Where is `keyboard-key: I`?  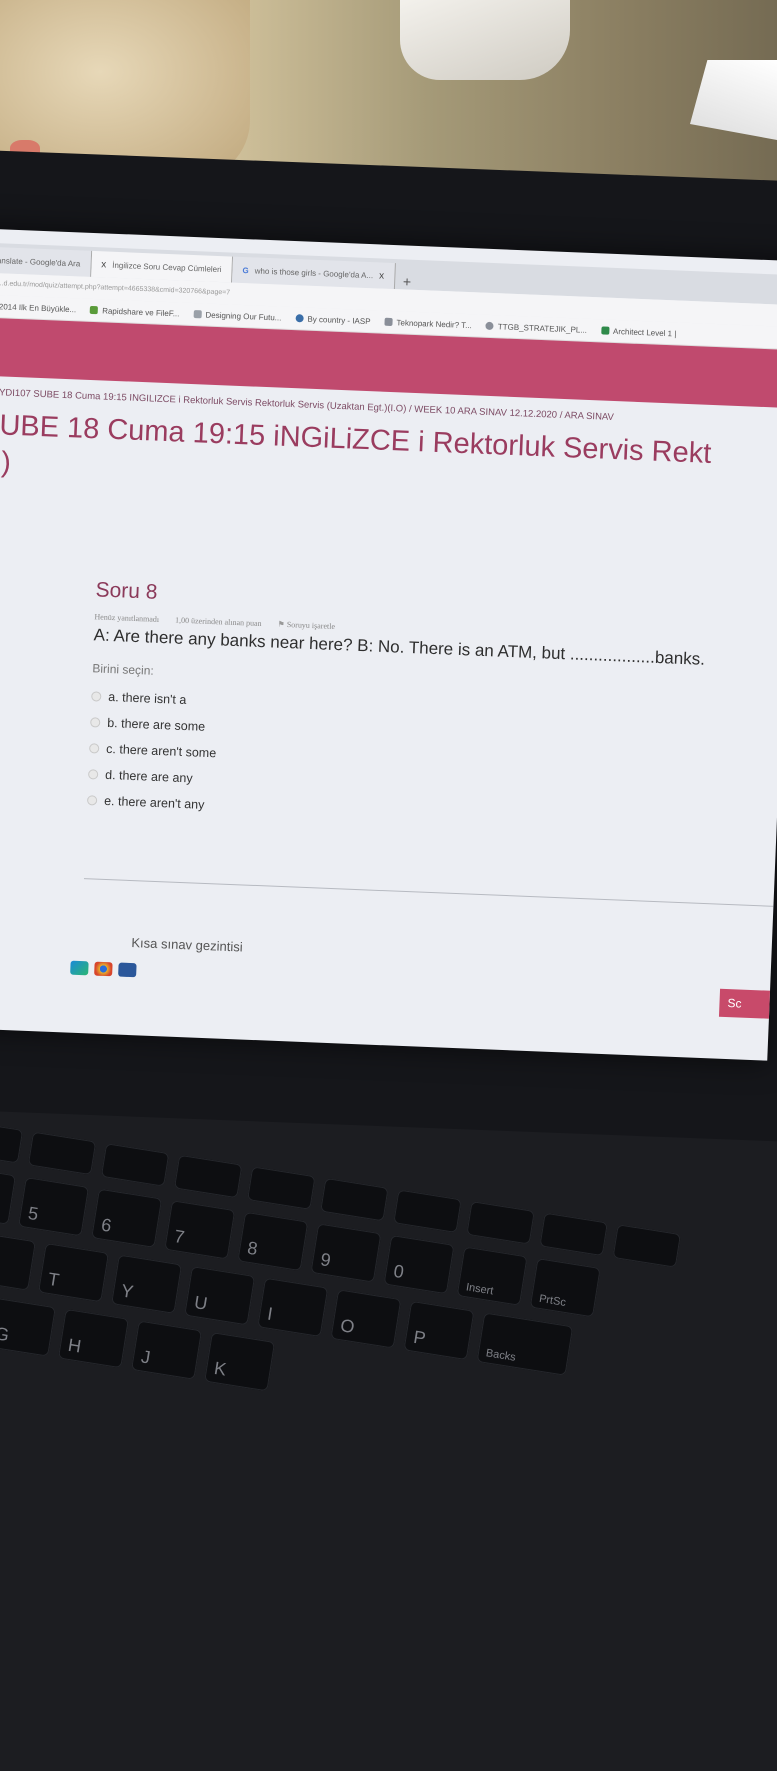
keyboard-key: I is located at coordinates (293, 1307).